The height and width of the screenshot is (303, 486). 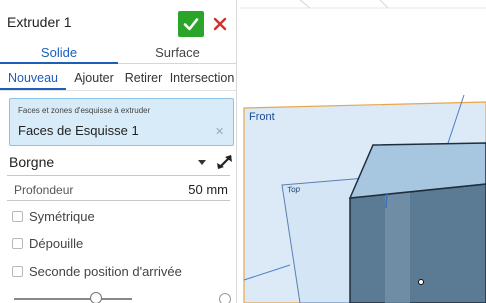 What do you see at coordinates (219, 131) in the screenshot?
I see `clear-selection-icon: ✕` at bounding box center [219, 131].